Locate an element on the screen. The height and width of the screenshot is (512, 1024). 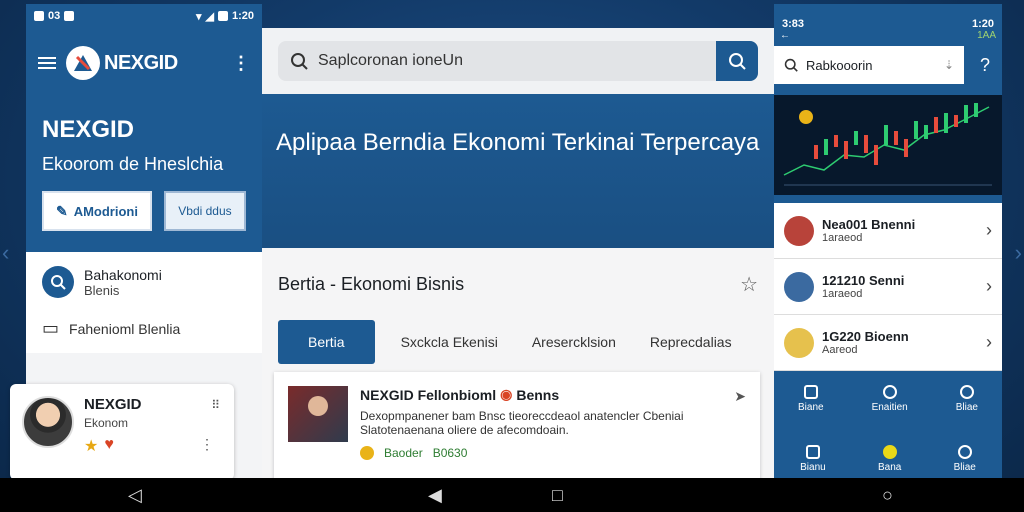
status-indicator: 3:83 is located at coordinates (793, 24).